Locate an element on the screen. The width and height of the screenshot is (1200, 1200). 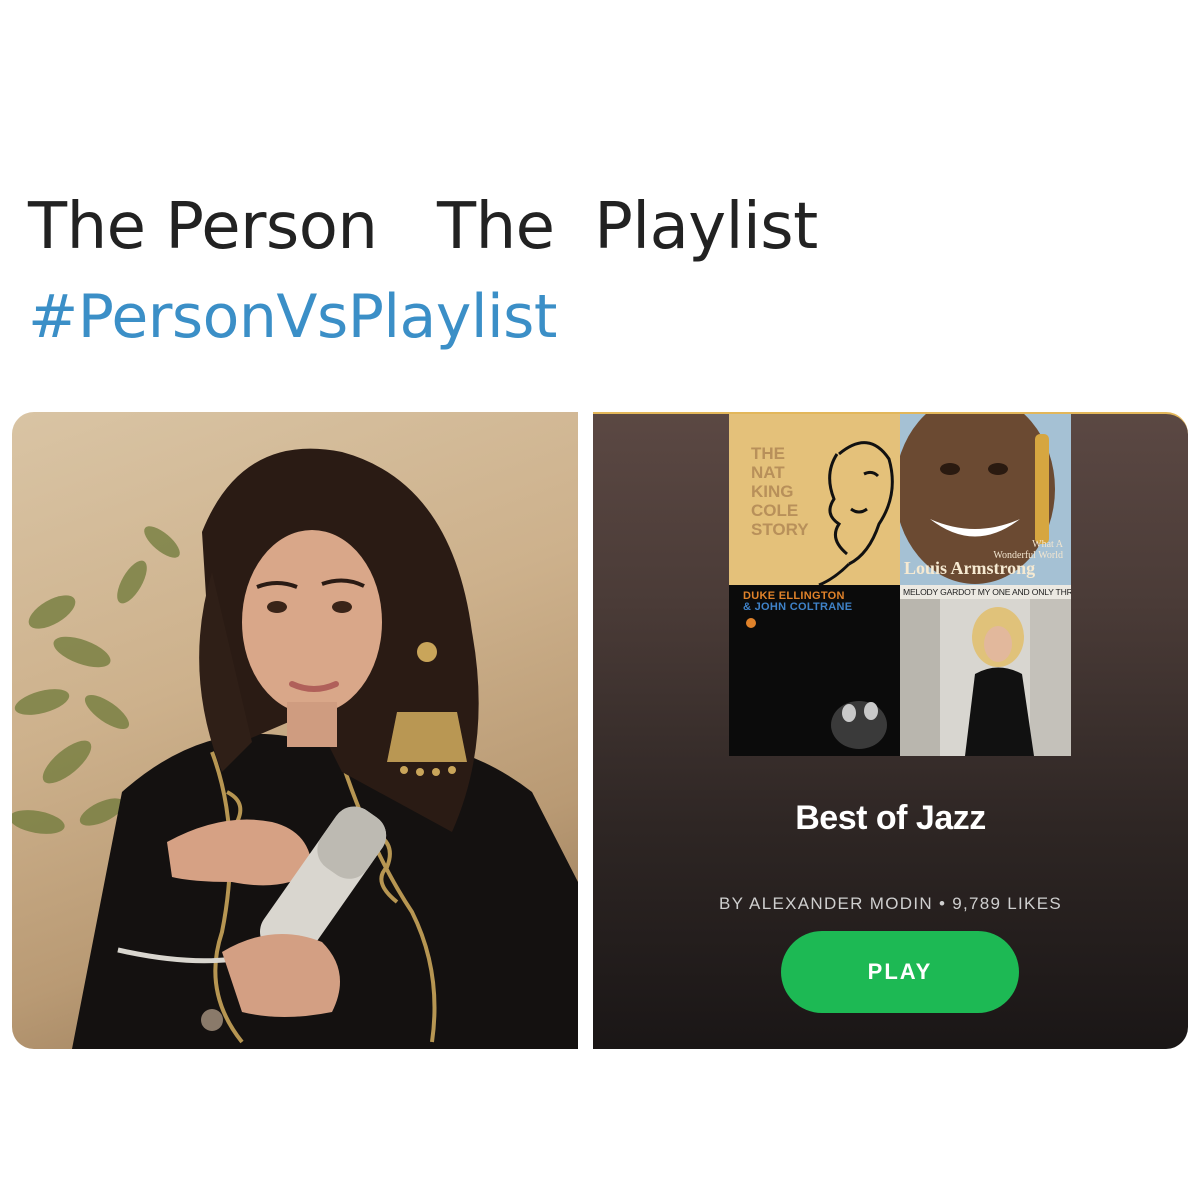
playlist-title: Best of Jazz is located at coordinates (890, 818).